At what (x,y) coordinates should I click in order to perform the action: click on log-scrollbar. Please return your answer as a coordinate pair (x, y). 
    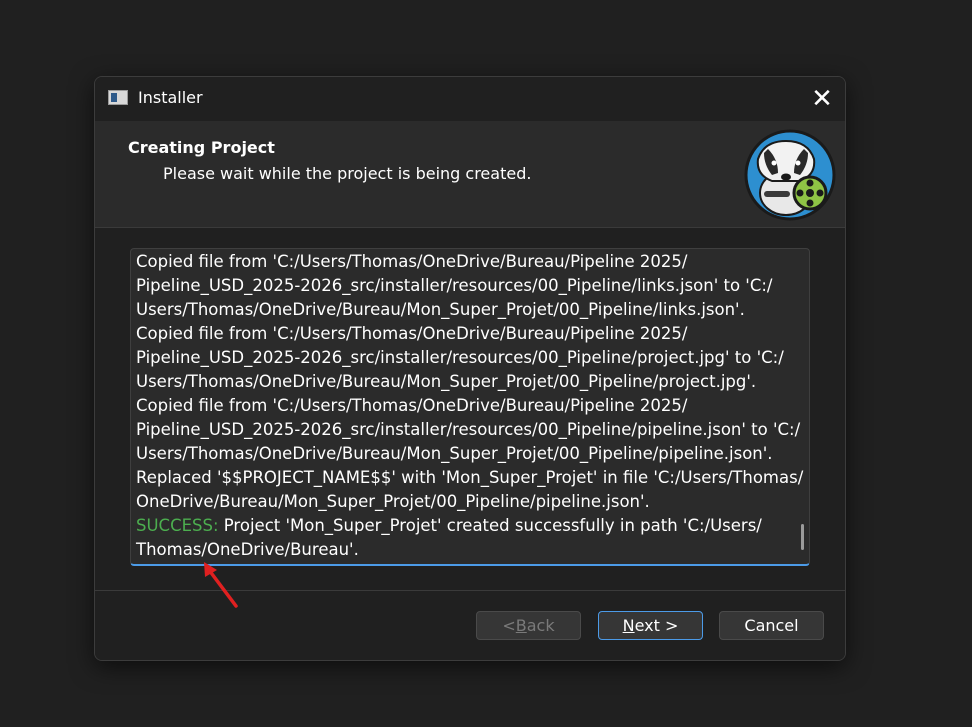
    Looking at the image, I should click on (802, 537).